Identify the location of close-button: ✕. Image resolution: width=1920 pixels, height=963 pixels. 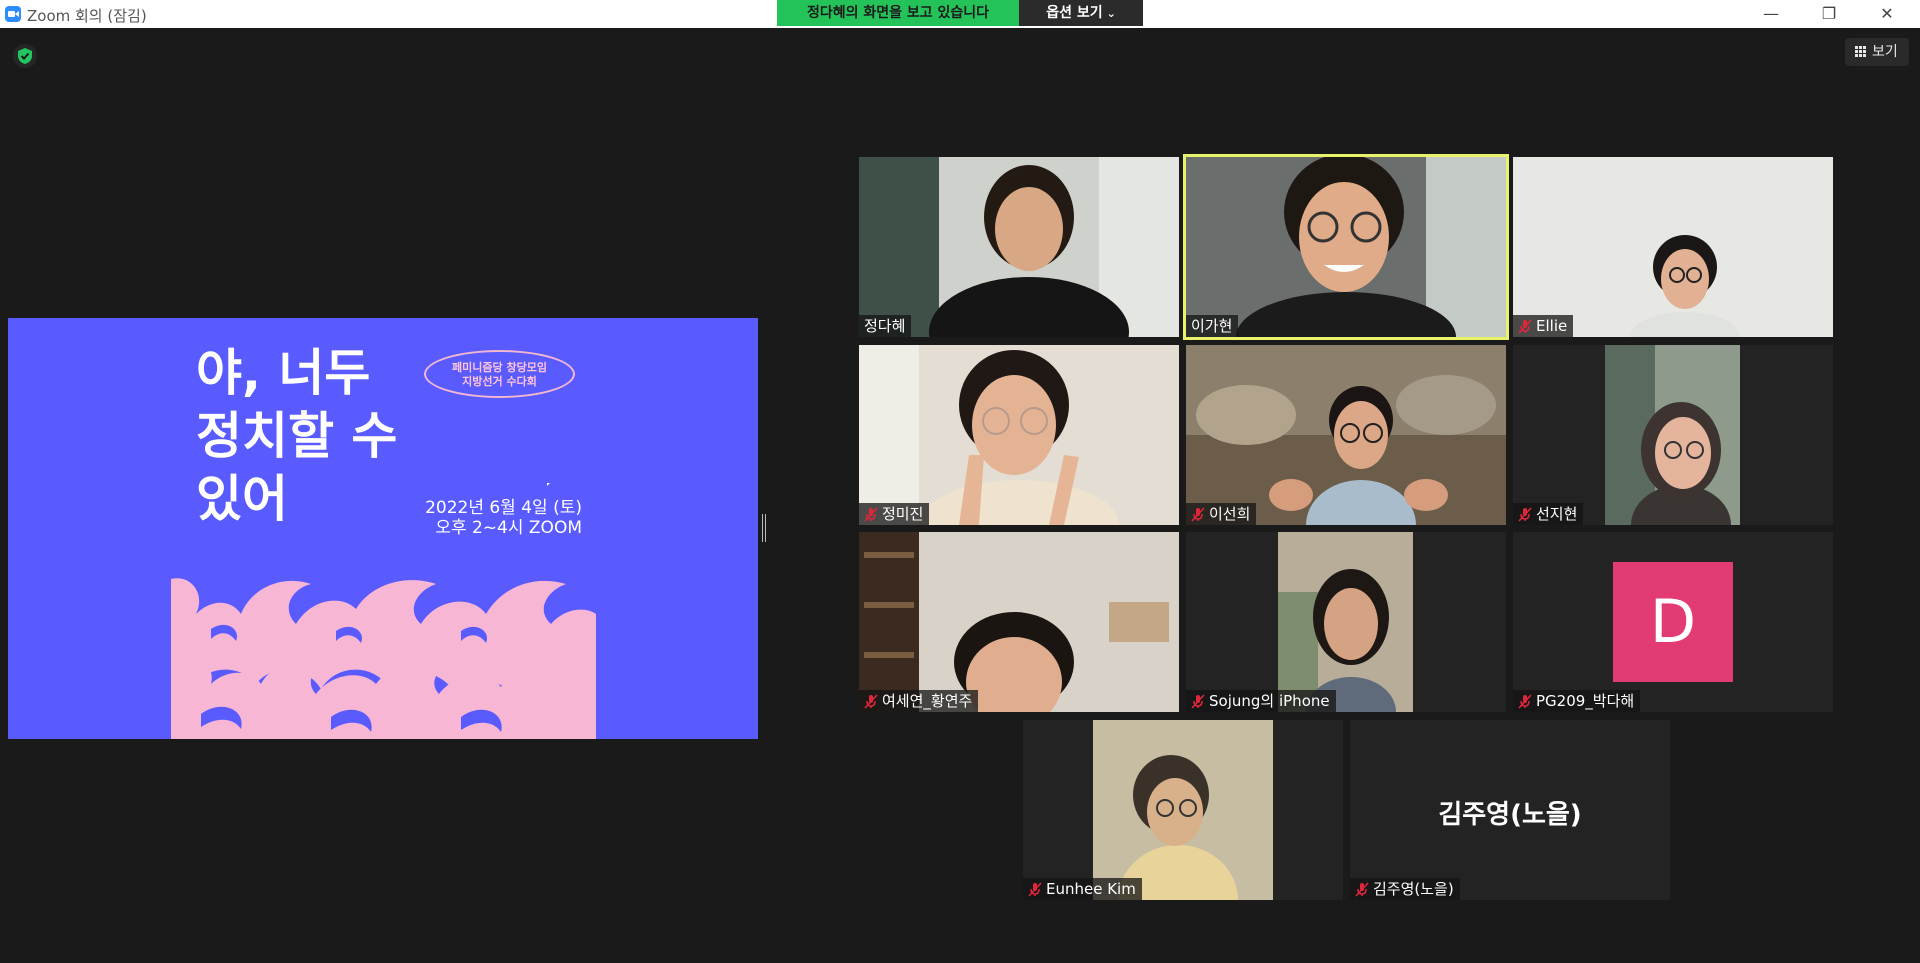
(1887, 14).